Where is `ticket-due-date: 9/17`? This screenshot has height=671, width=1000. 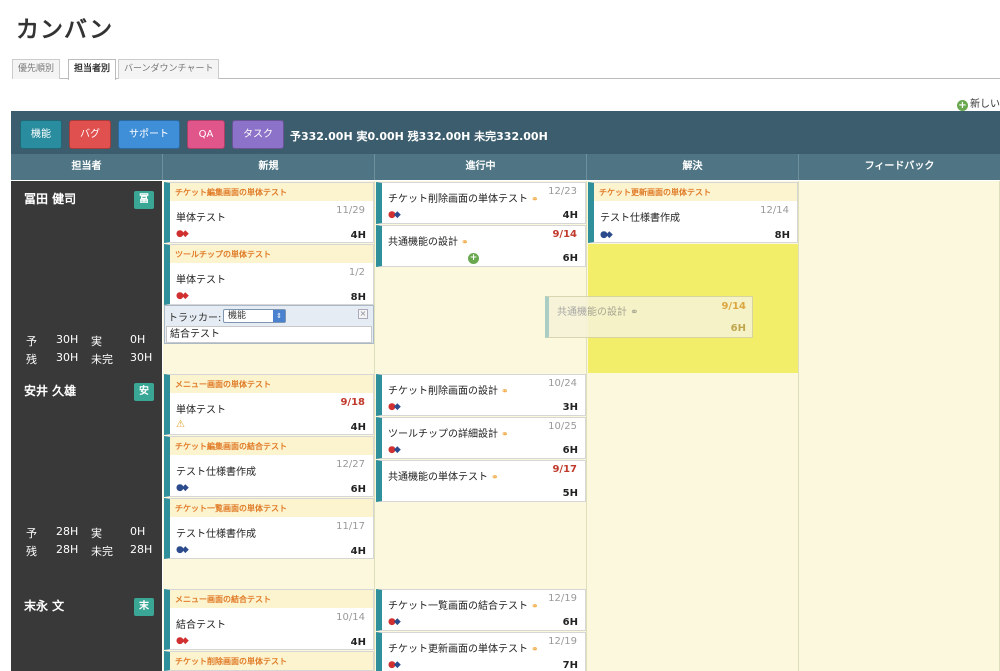
ticket-due-date: 9/17 is located at coordinates (564, 469).